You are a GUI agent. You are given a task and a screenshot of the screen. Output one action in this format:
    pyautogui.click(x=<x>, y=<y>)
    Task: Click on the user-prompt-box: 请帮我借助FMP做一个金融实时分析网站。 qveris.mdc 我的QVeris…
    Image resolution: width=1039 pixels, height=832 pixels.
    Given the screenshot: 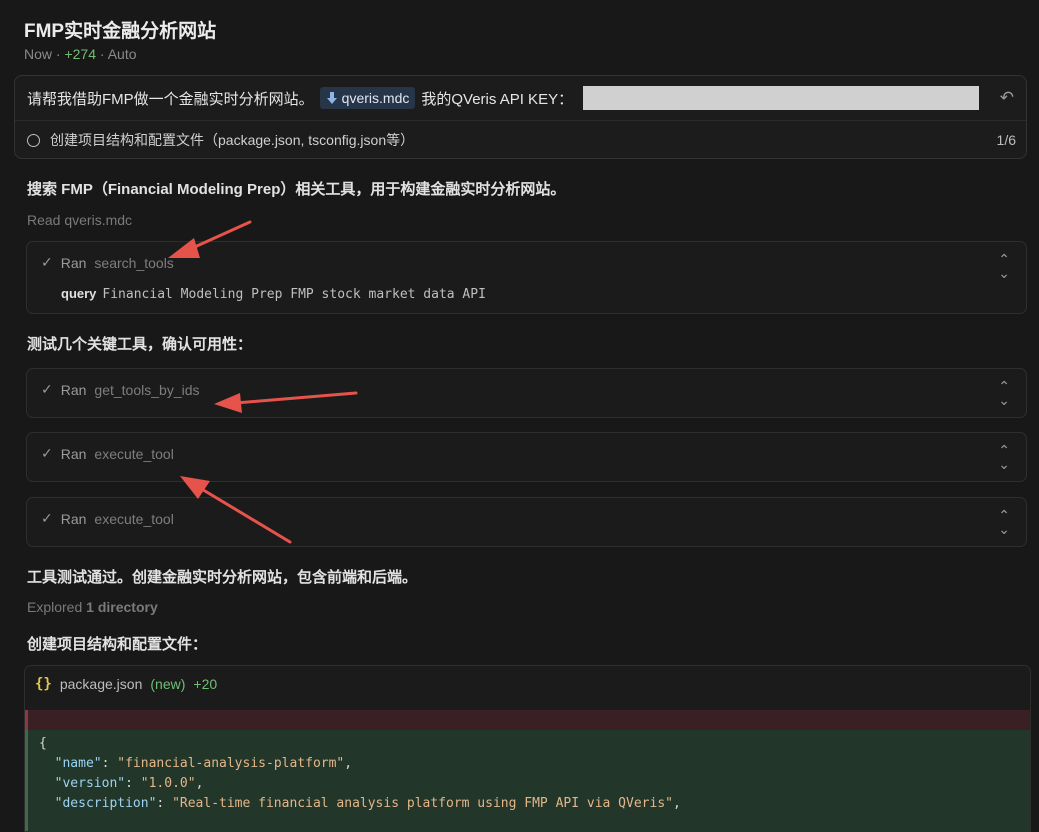 What is the action you would take?
    pyautogui.click(x=520, y=117)
    